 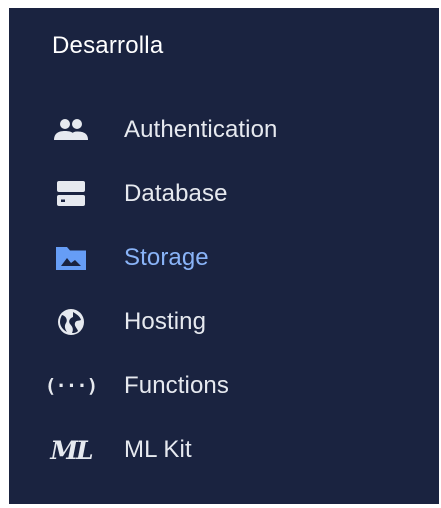 I want to click on sidebar-item-authentication: Authentication, so click(x=224, y=130).